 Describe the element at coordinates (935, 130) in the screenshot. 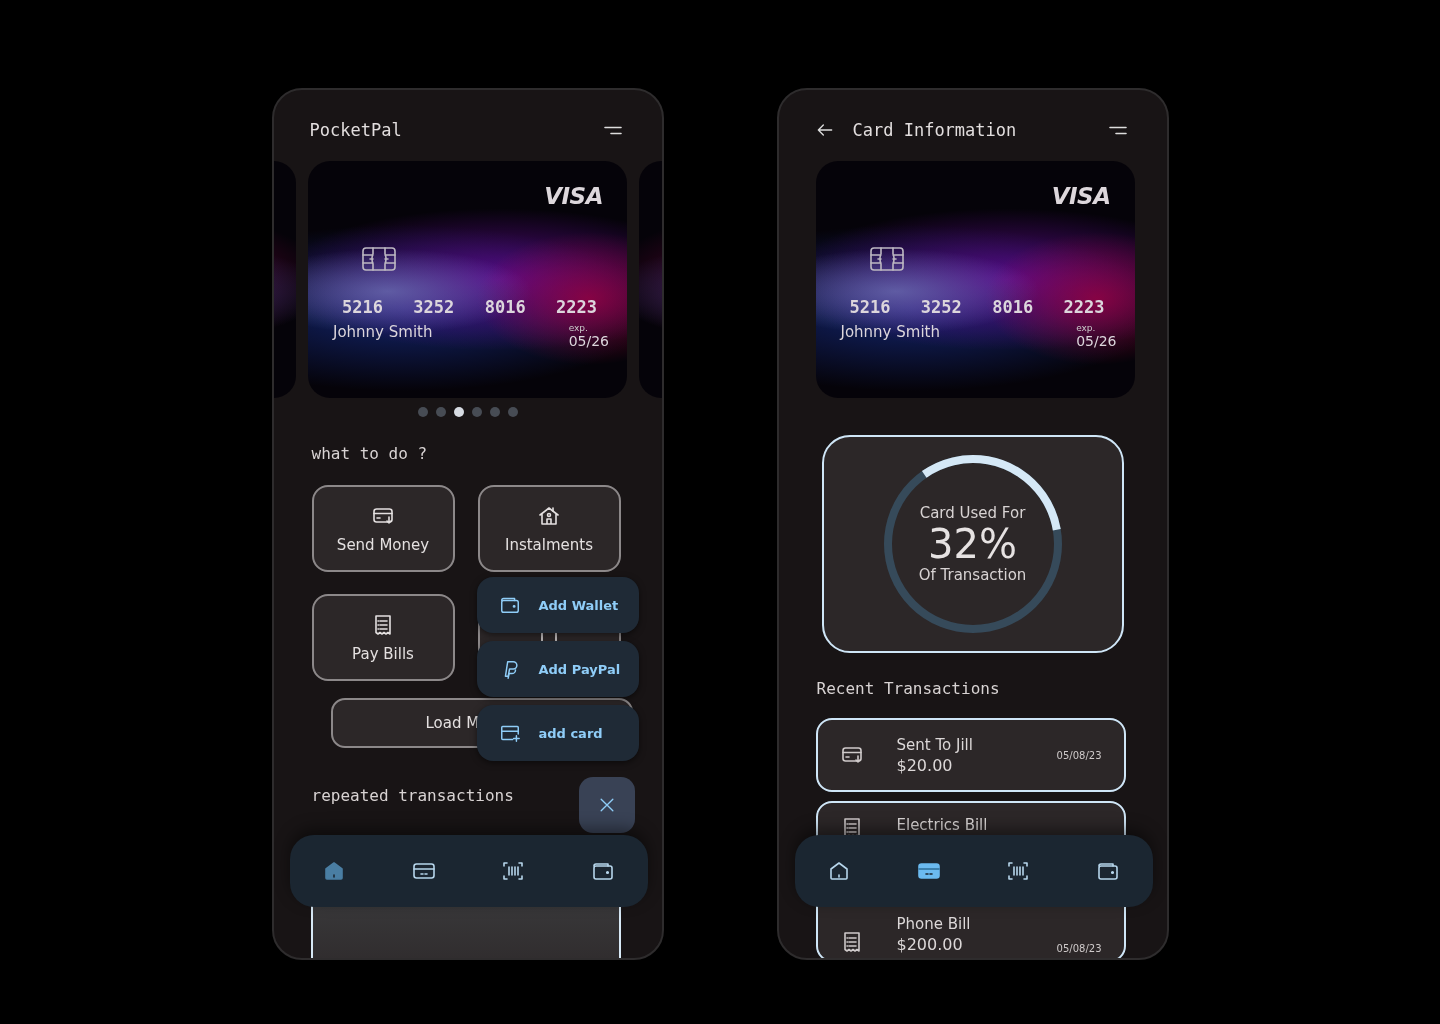

I see `screen-title: Card Information` at that location.